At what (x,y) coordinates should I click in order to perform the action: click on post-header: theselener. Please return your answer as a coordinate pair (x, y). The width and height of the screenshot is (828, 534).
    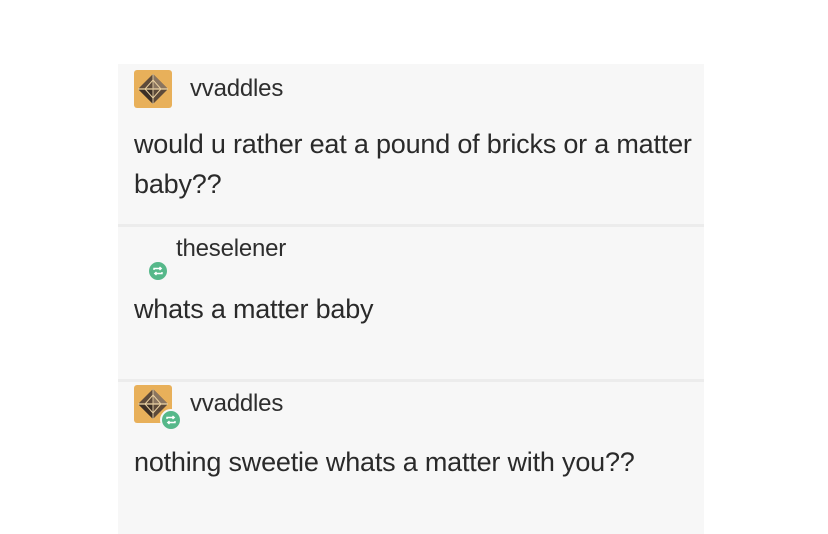
    Looking at the image, I should click on (210, 256).